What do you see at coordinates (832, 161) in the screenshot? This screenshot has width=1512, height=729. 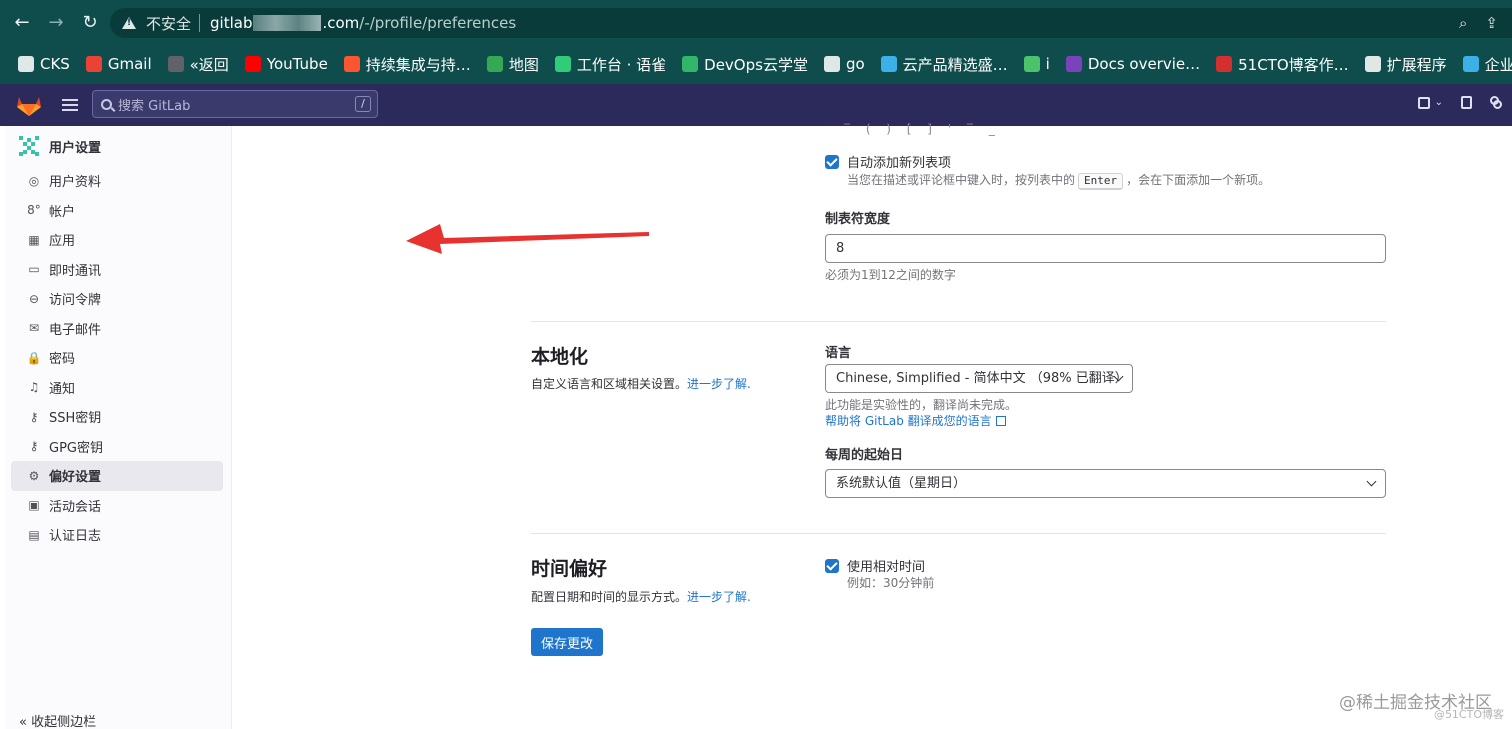 I see `auto-list-checkbox` at bounding box center [832, 161].